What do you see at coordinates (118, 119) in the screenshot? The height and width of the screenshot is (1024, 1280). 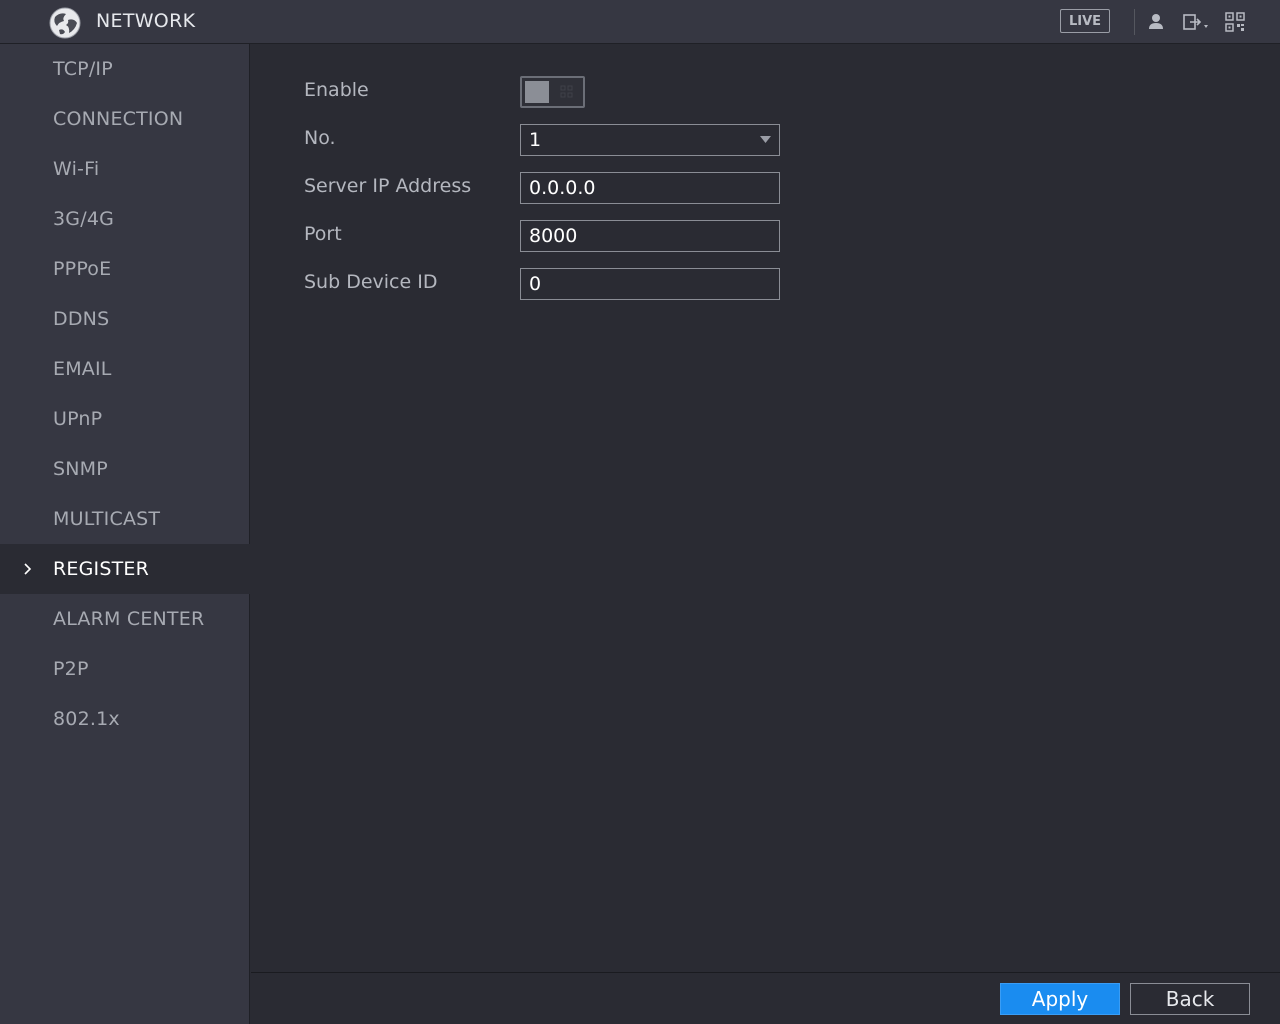 I see `sidebar-item-label: CONNECTION` at bounding box center [118, 119].